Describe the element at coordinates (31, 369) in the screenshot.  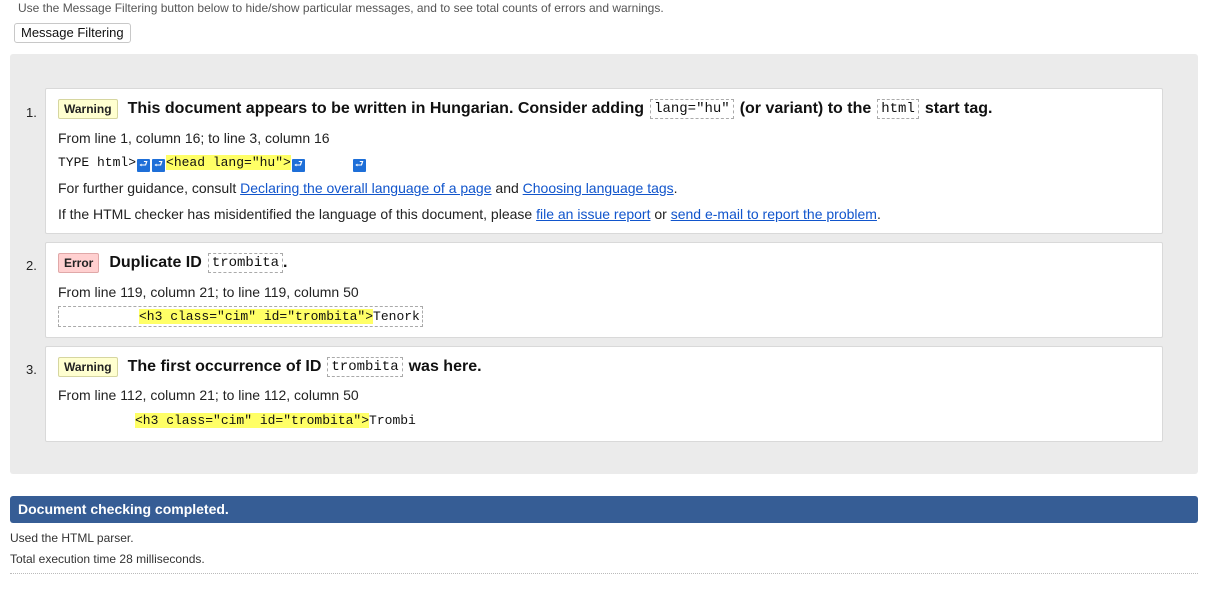
I see `message-number: 3.` at that location.